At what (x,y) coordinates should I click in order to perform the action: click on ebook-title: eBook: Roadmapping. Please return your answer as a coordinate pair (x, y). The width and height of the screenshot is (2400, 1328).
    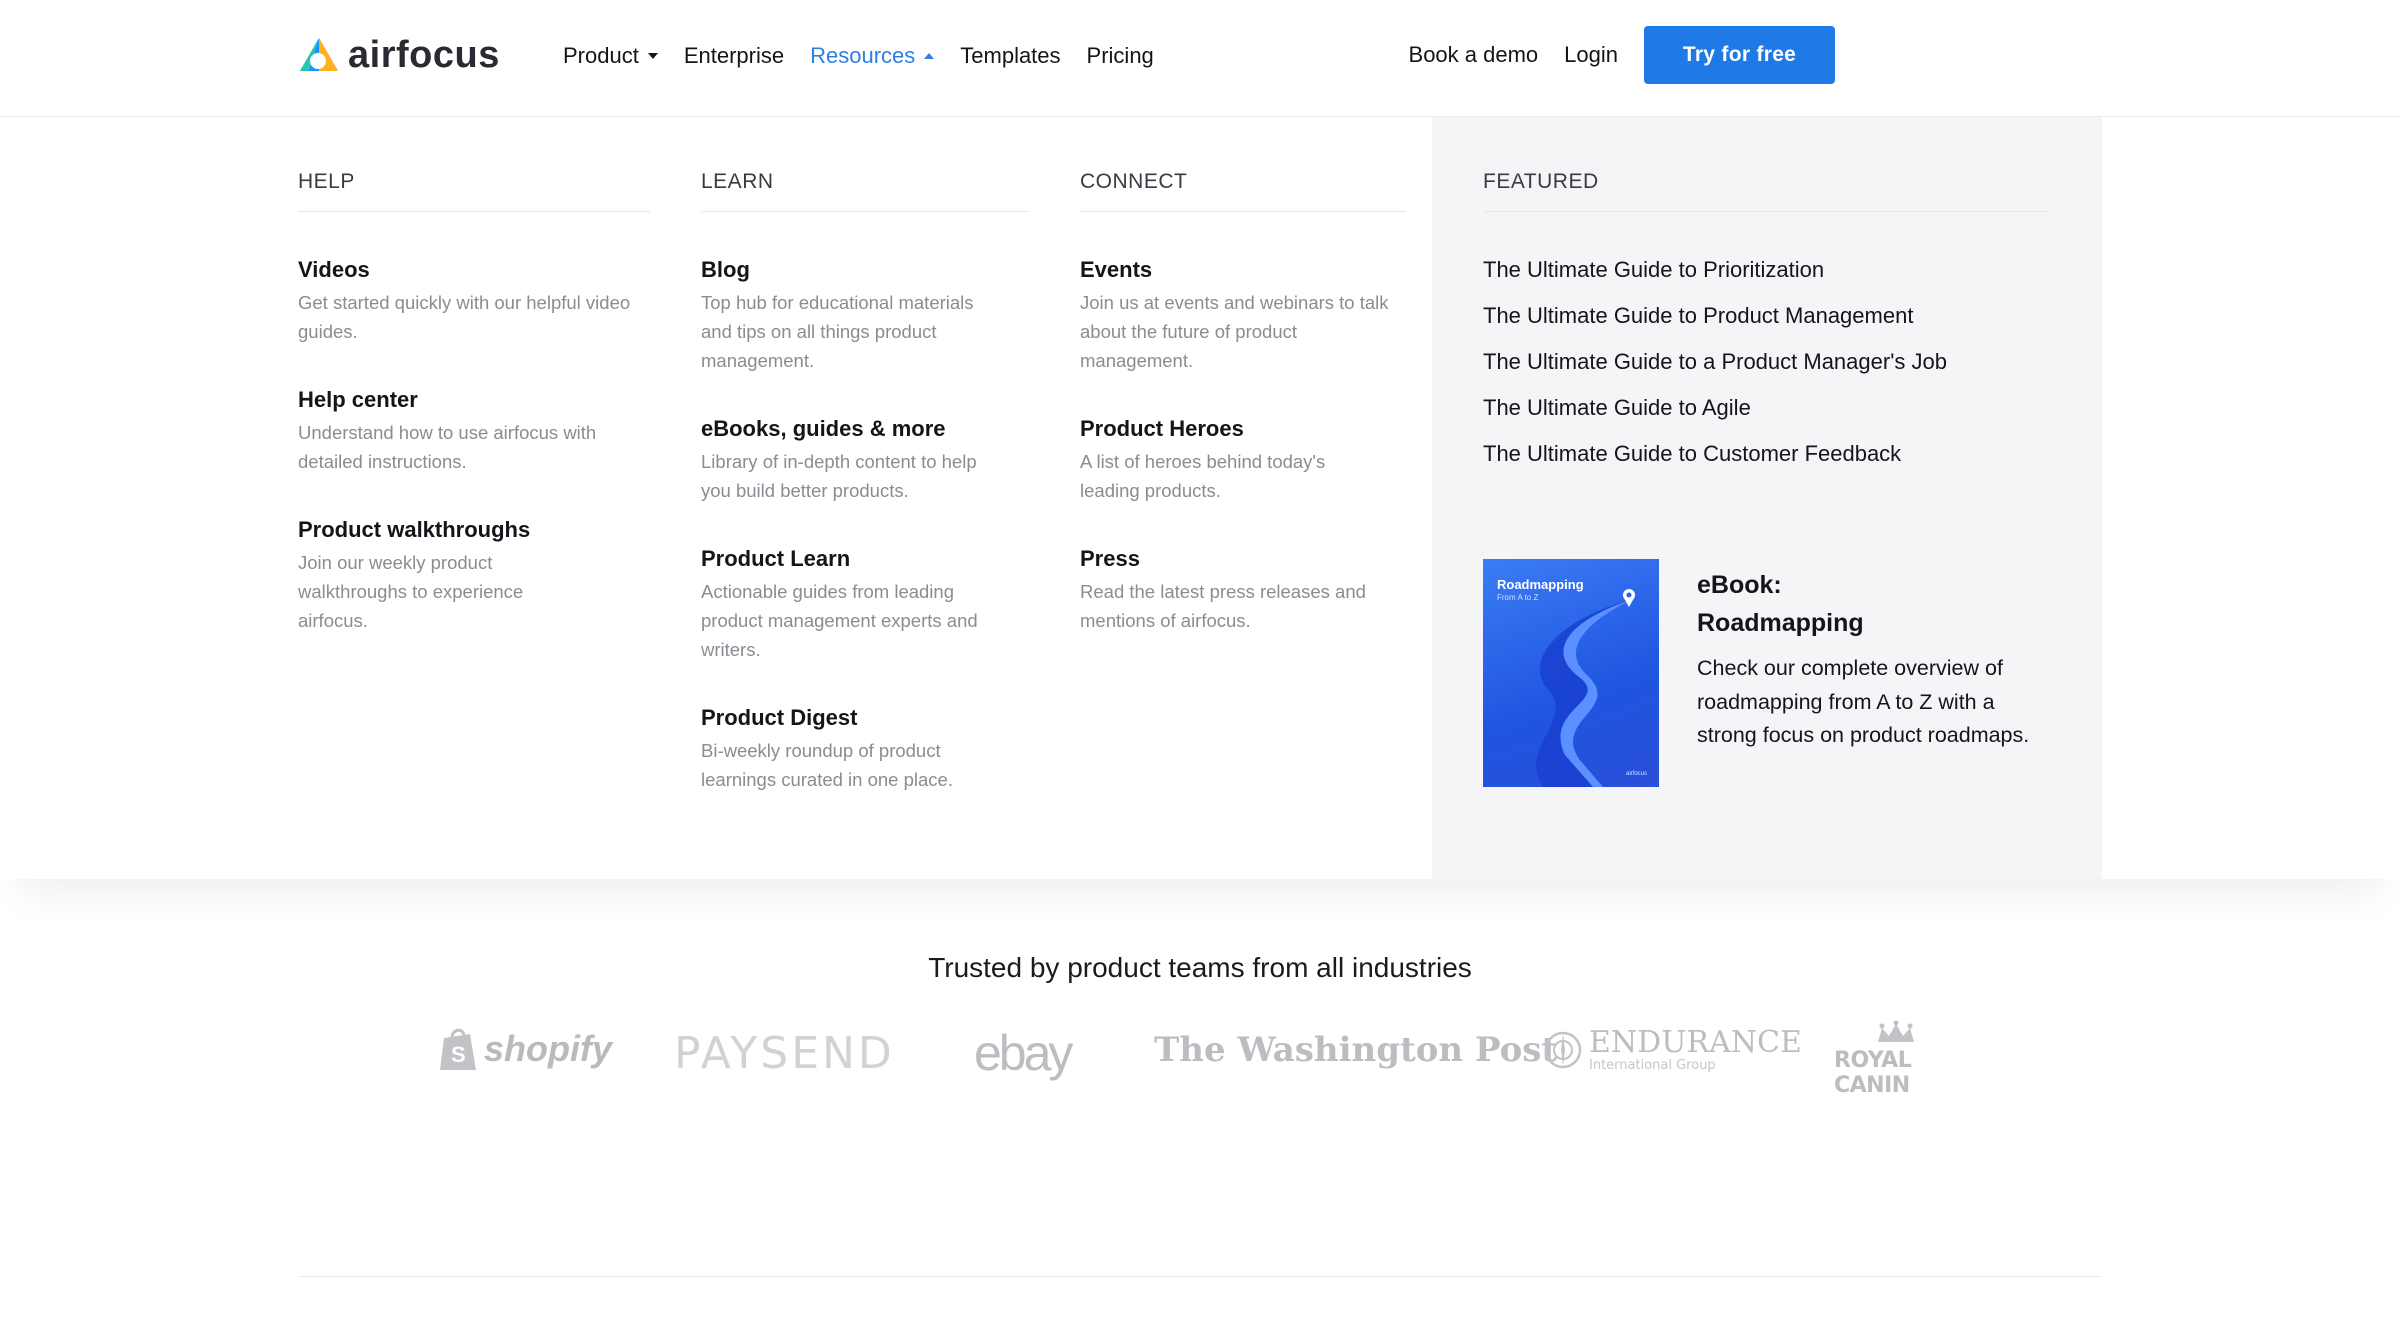
    Looking at the image, I should click on (1817, 604).